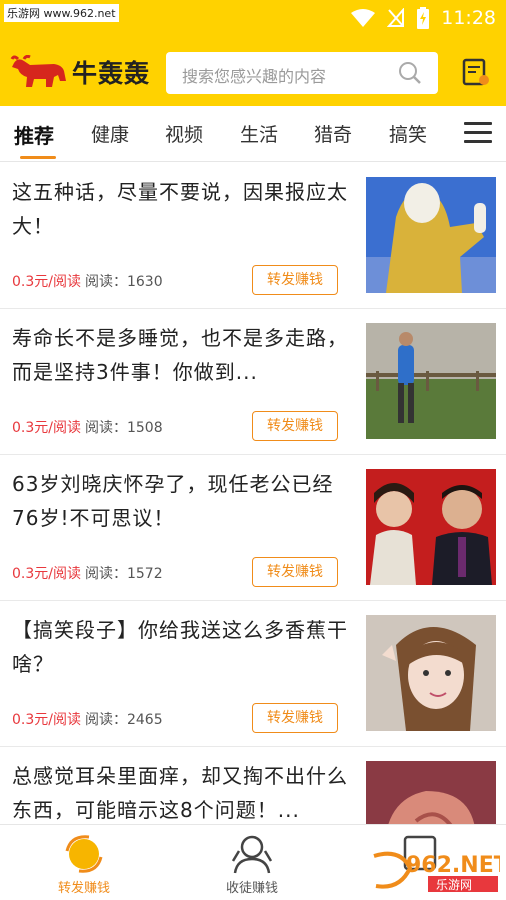 This screenshot has height=900, width=506. I want to click on bottom-nav: 转发赚钱 收徒赚钱 962.NET 乐游网, so click(253, 862).